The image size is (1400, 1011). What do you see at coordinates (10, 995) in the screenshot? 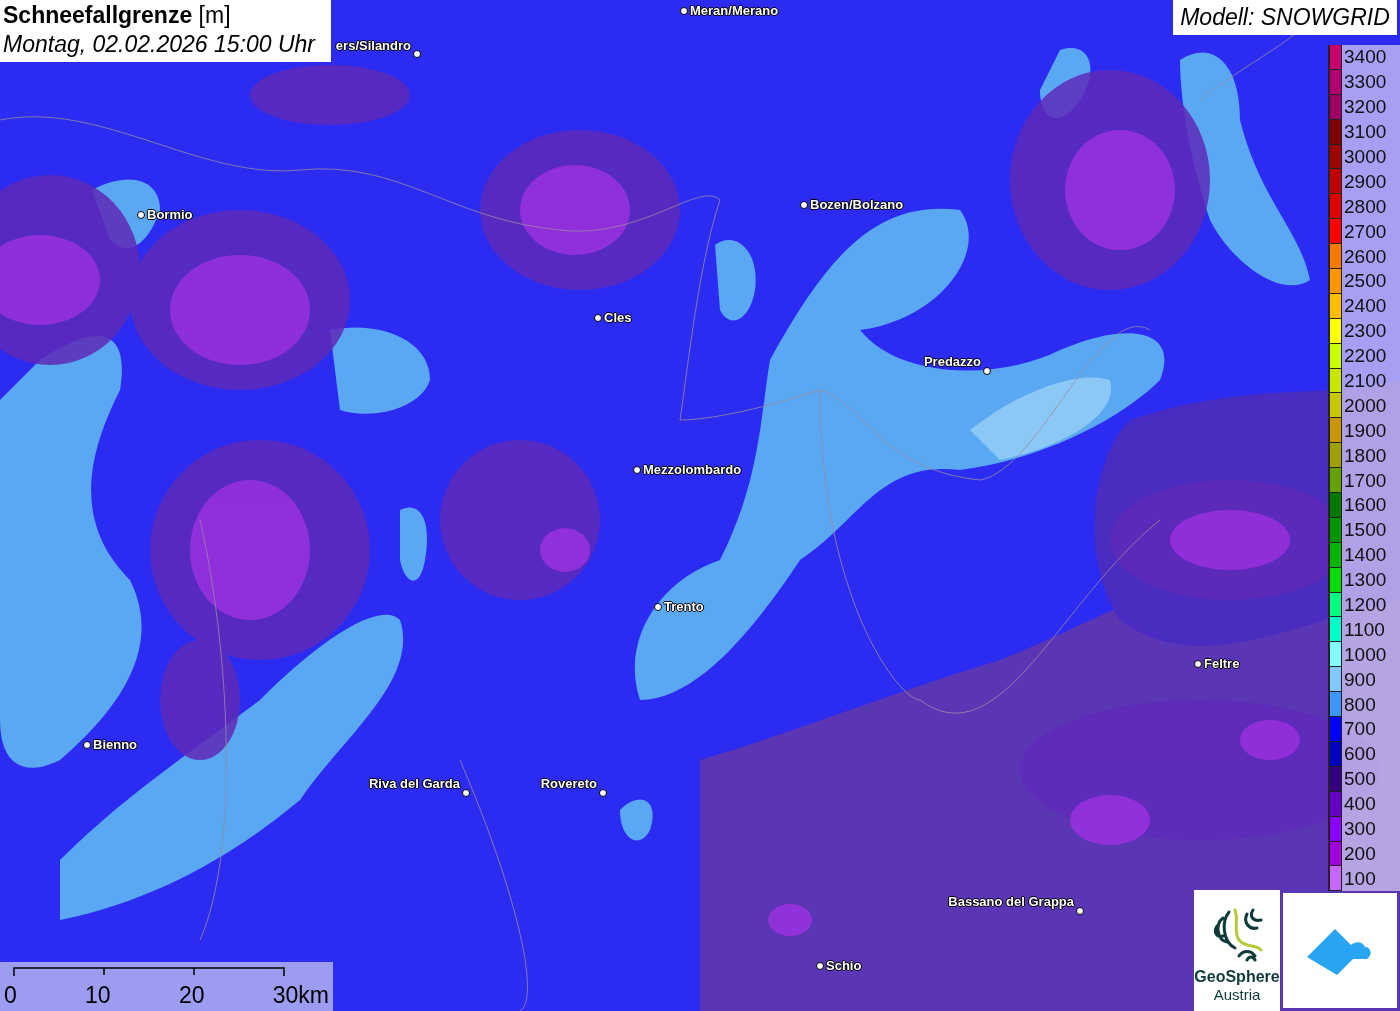
I see `scale-label: 0` at bounding box center [10, 995].